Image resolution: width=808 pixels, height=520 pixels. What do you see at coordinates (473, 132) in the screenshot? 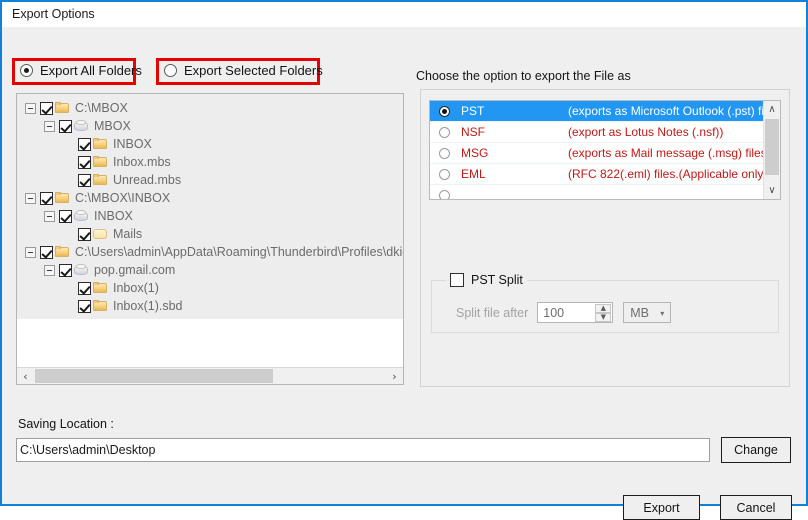
I see `export-format-name: NSF` at bounding box center [473, 132].